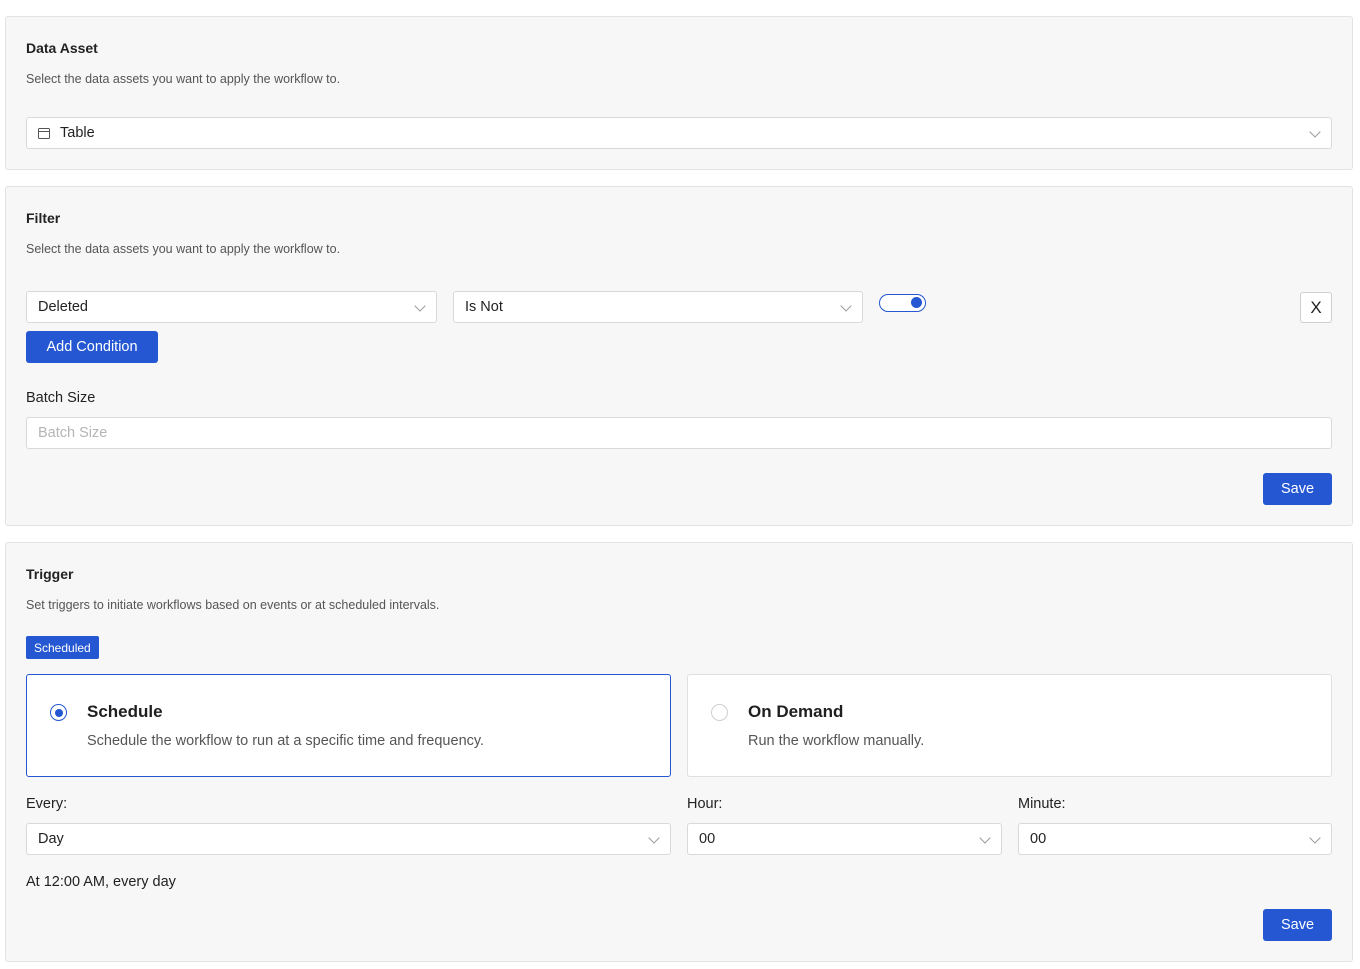 The image size is (1360, 969). I want to click on toggle-knob, so click(916, 302).